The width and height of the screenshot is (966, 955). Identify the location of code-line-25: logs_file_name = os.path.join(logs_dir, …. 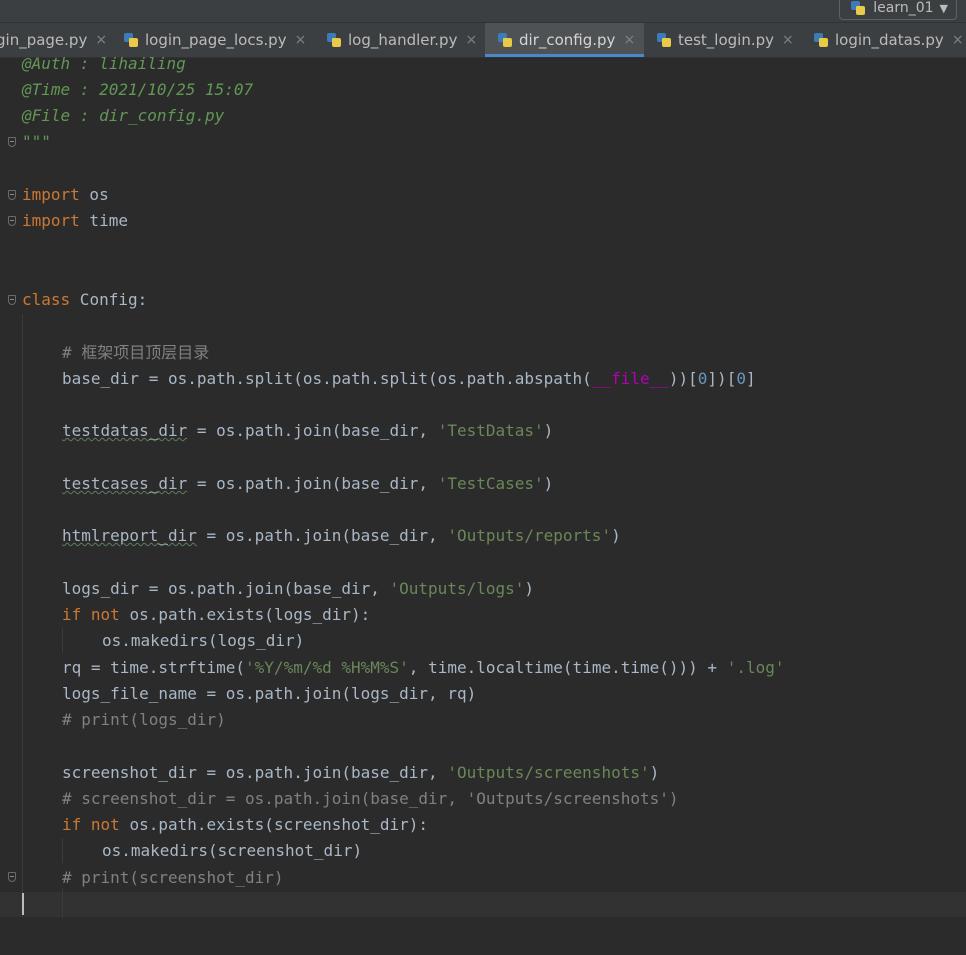
(269, 693).